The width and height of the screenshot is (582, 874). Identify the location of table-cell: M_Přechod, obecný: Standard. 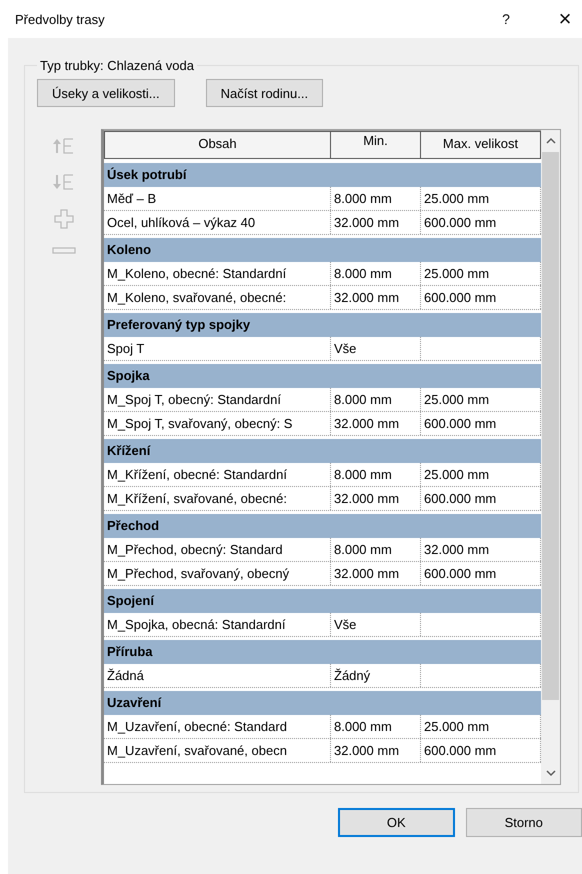
(217, 549).